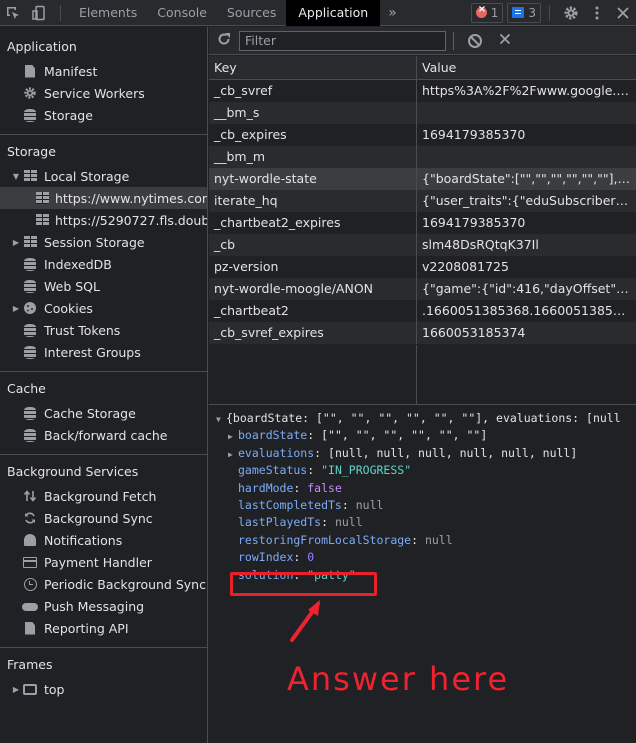  What do you see at coordinates (313, 67) in the screenshot?
I see `column-header-key: Key` at bounding box center [313, 67].